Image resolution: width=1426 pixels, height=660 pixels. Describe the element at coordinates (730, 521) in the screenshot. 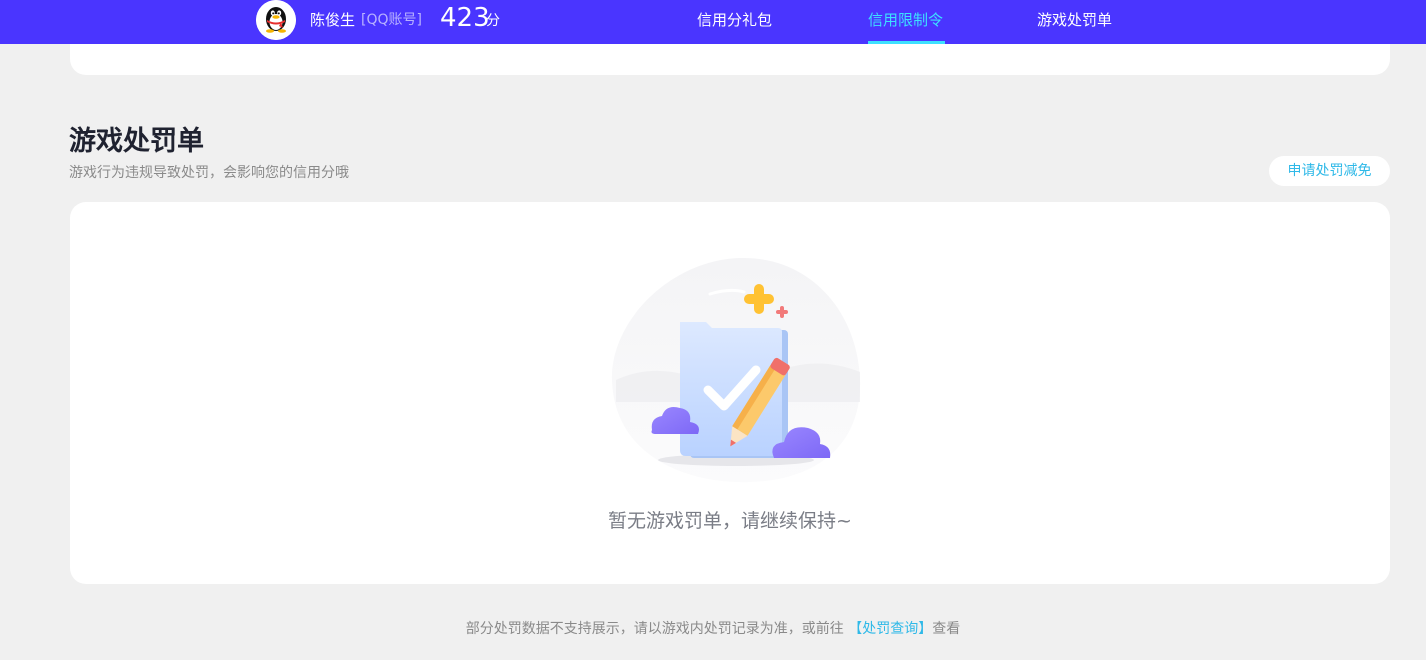

I see `empty-state-message: 暂无游戏罚单，请继续保持~` at that location.